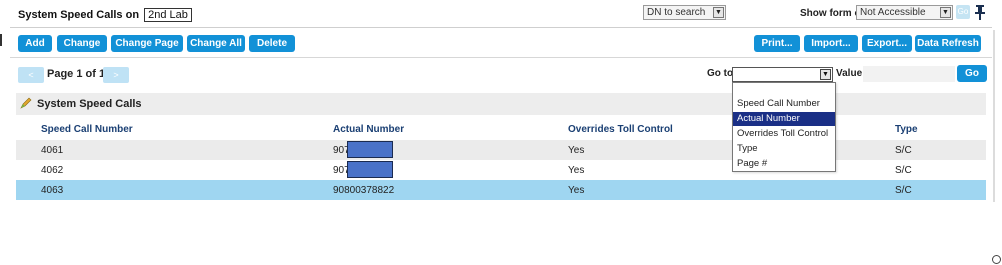  I want to click on column-header-type: Type, so click(906, 129).